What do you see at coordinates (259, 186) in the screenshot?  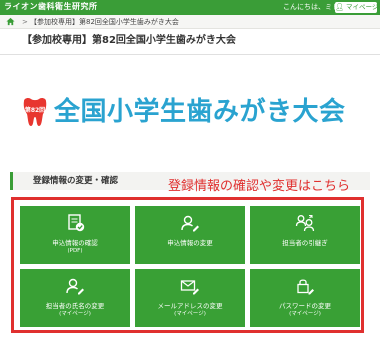 I see `callout-text: 登録情報の確認や変更はこちら` at bounding box center [259, 186].